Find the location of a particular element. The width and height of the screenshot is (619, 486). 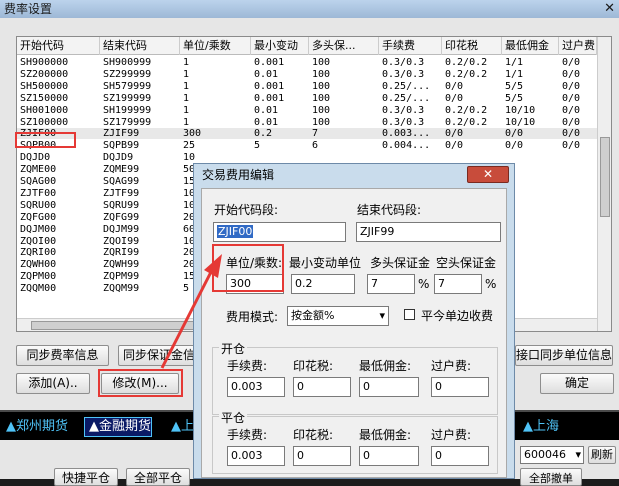

open-stamp-label: 印花税: is located at coordinates (313, 366).